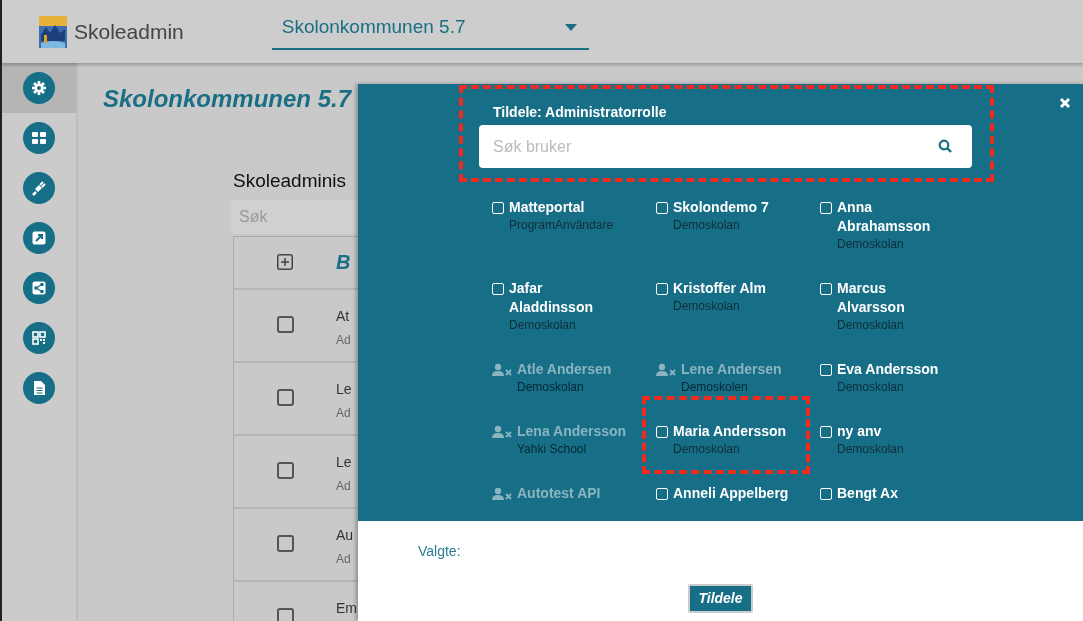 The image size is (1083, 621). What do you see at coordinates (715, 387) in the screenshot?
I see `user-school: Demoskolen` at bounding box center [715, 387].